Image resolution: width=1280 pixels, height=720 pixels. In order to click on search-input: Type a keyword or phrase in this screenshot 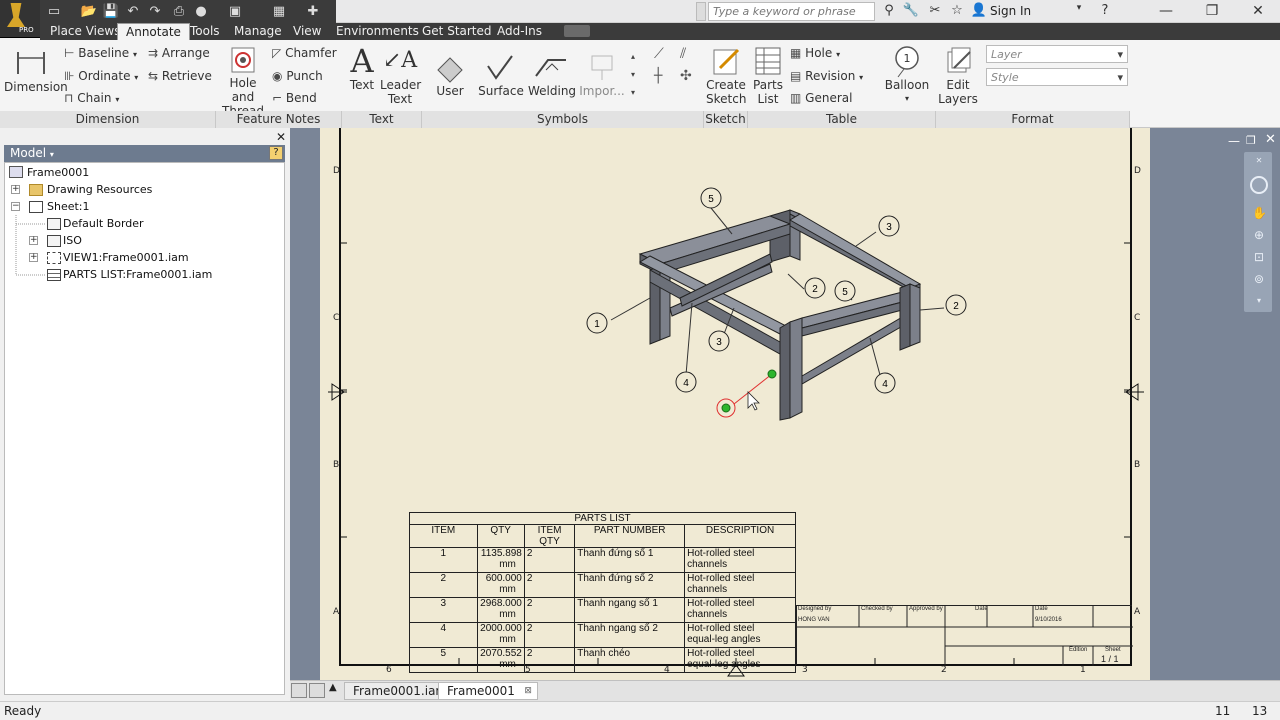, I will do `click(791, 11)`.